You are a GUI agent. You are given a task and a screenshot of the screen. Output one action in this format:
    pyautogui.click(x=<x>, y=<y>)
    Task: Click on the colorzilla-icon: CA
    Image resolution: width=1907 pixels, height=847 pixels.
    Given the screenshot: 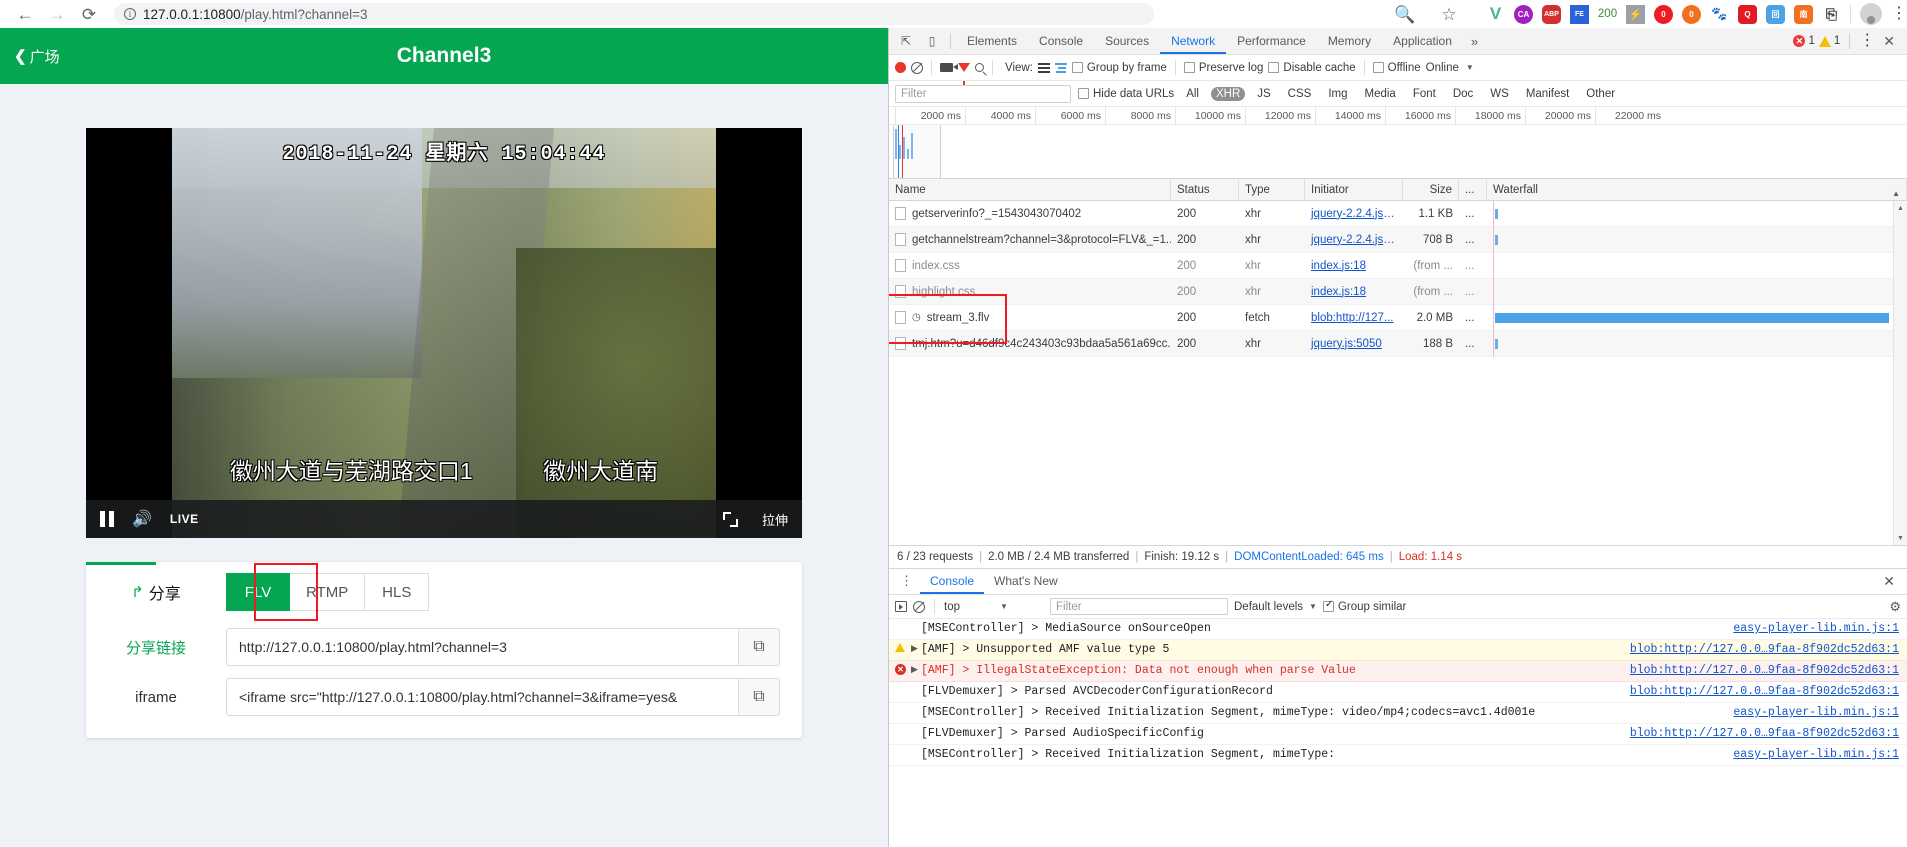 What is the action you would take?
    pyautogui.click(x=1523, y=14)
    